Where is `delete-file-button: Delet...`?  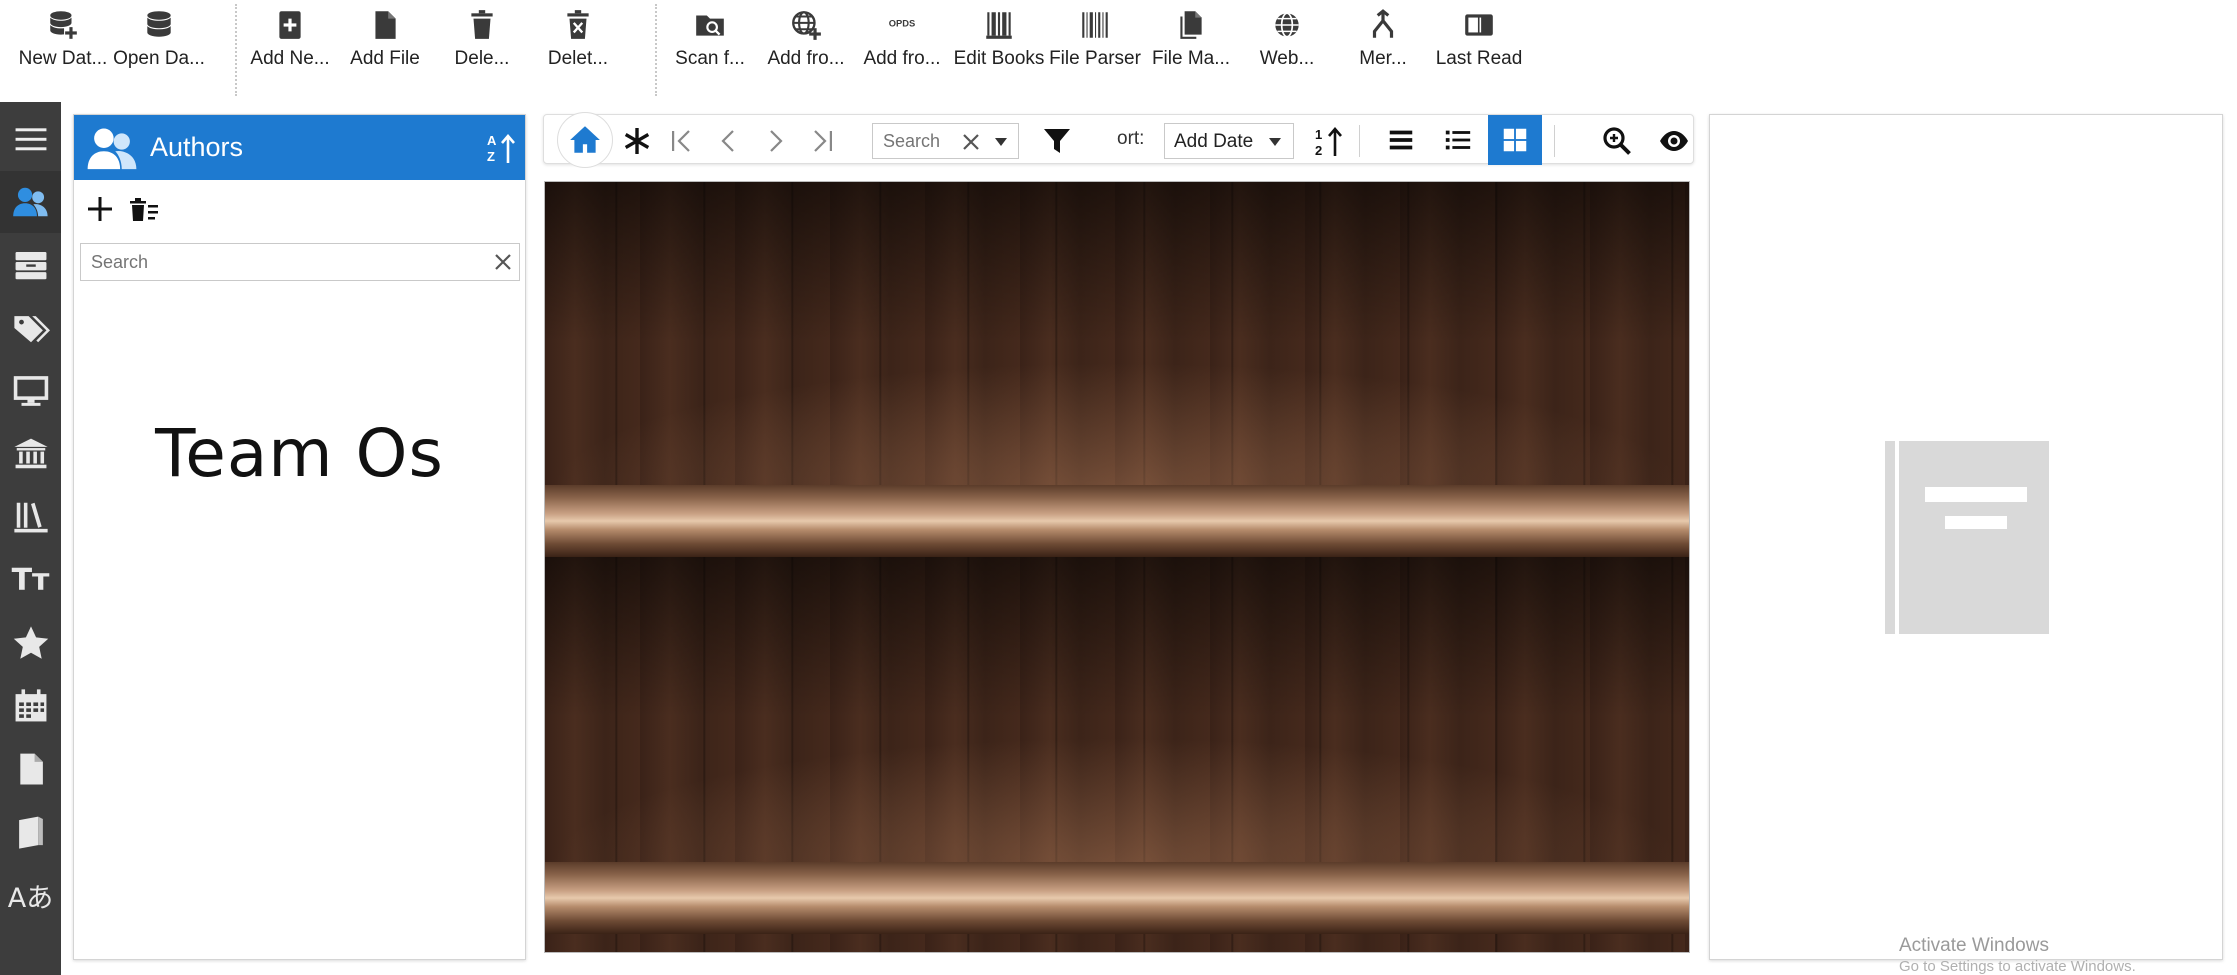 delete-file-button: Delet... is located at coordinates (578, 41).